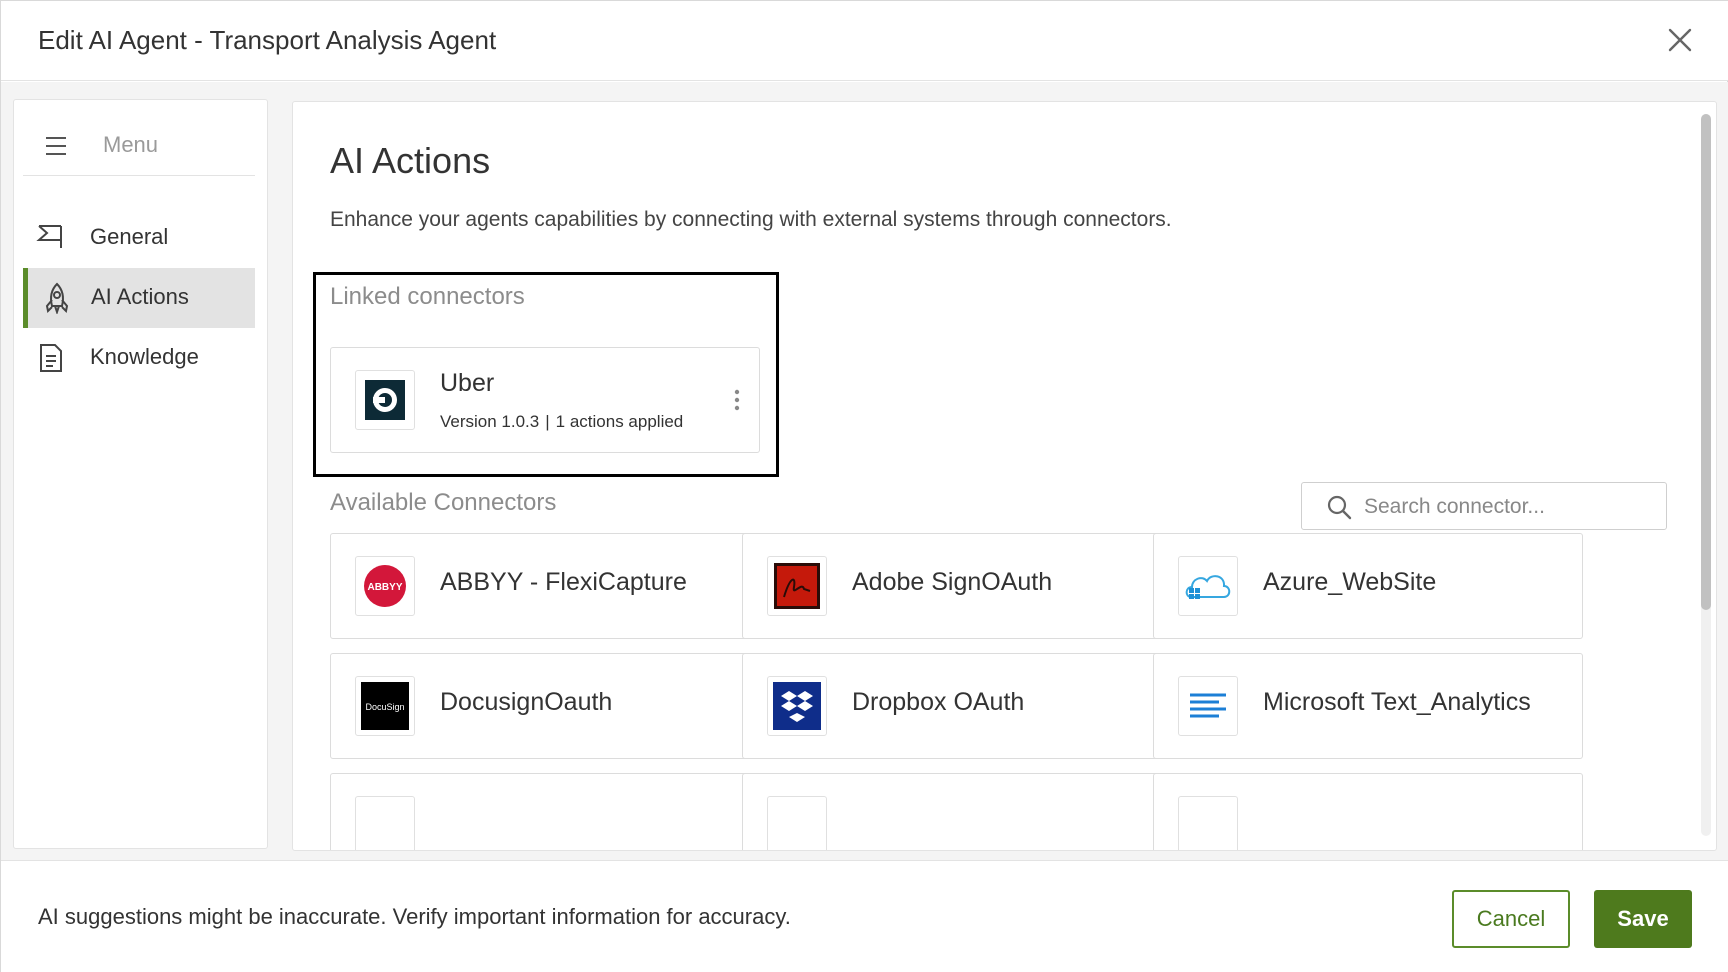 The width and height of the screenshot is (1728, 972). I want to click on sidebar-item-label: Knowledge, so click(144, 356).